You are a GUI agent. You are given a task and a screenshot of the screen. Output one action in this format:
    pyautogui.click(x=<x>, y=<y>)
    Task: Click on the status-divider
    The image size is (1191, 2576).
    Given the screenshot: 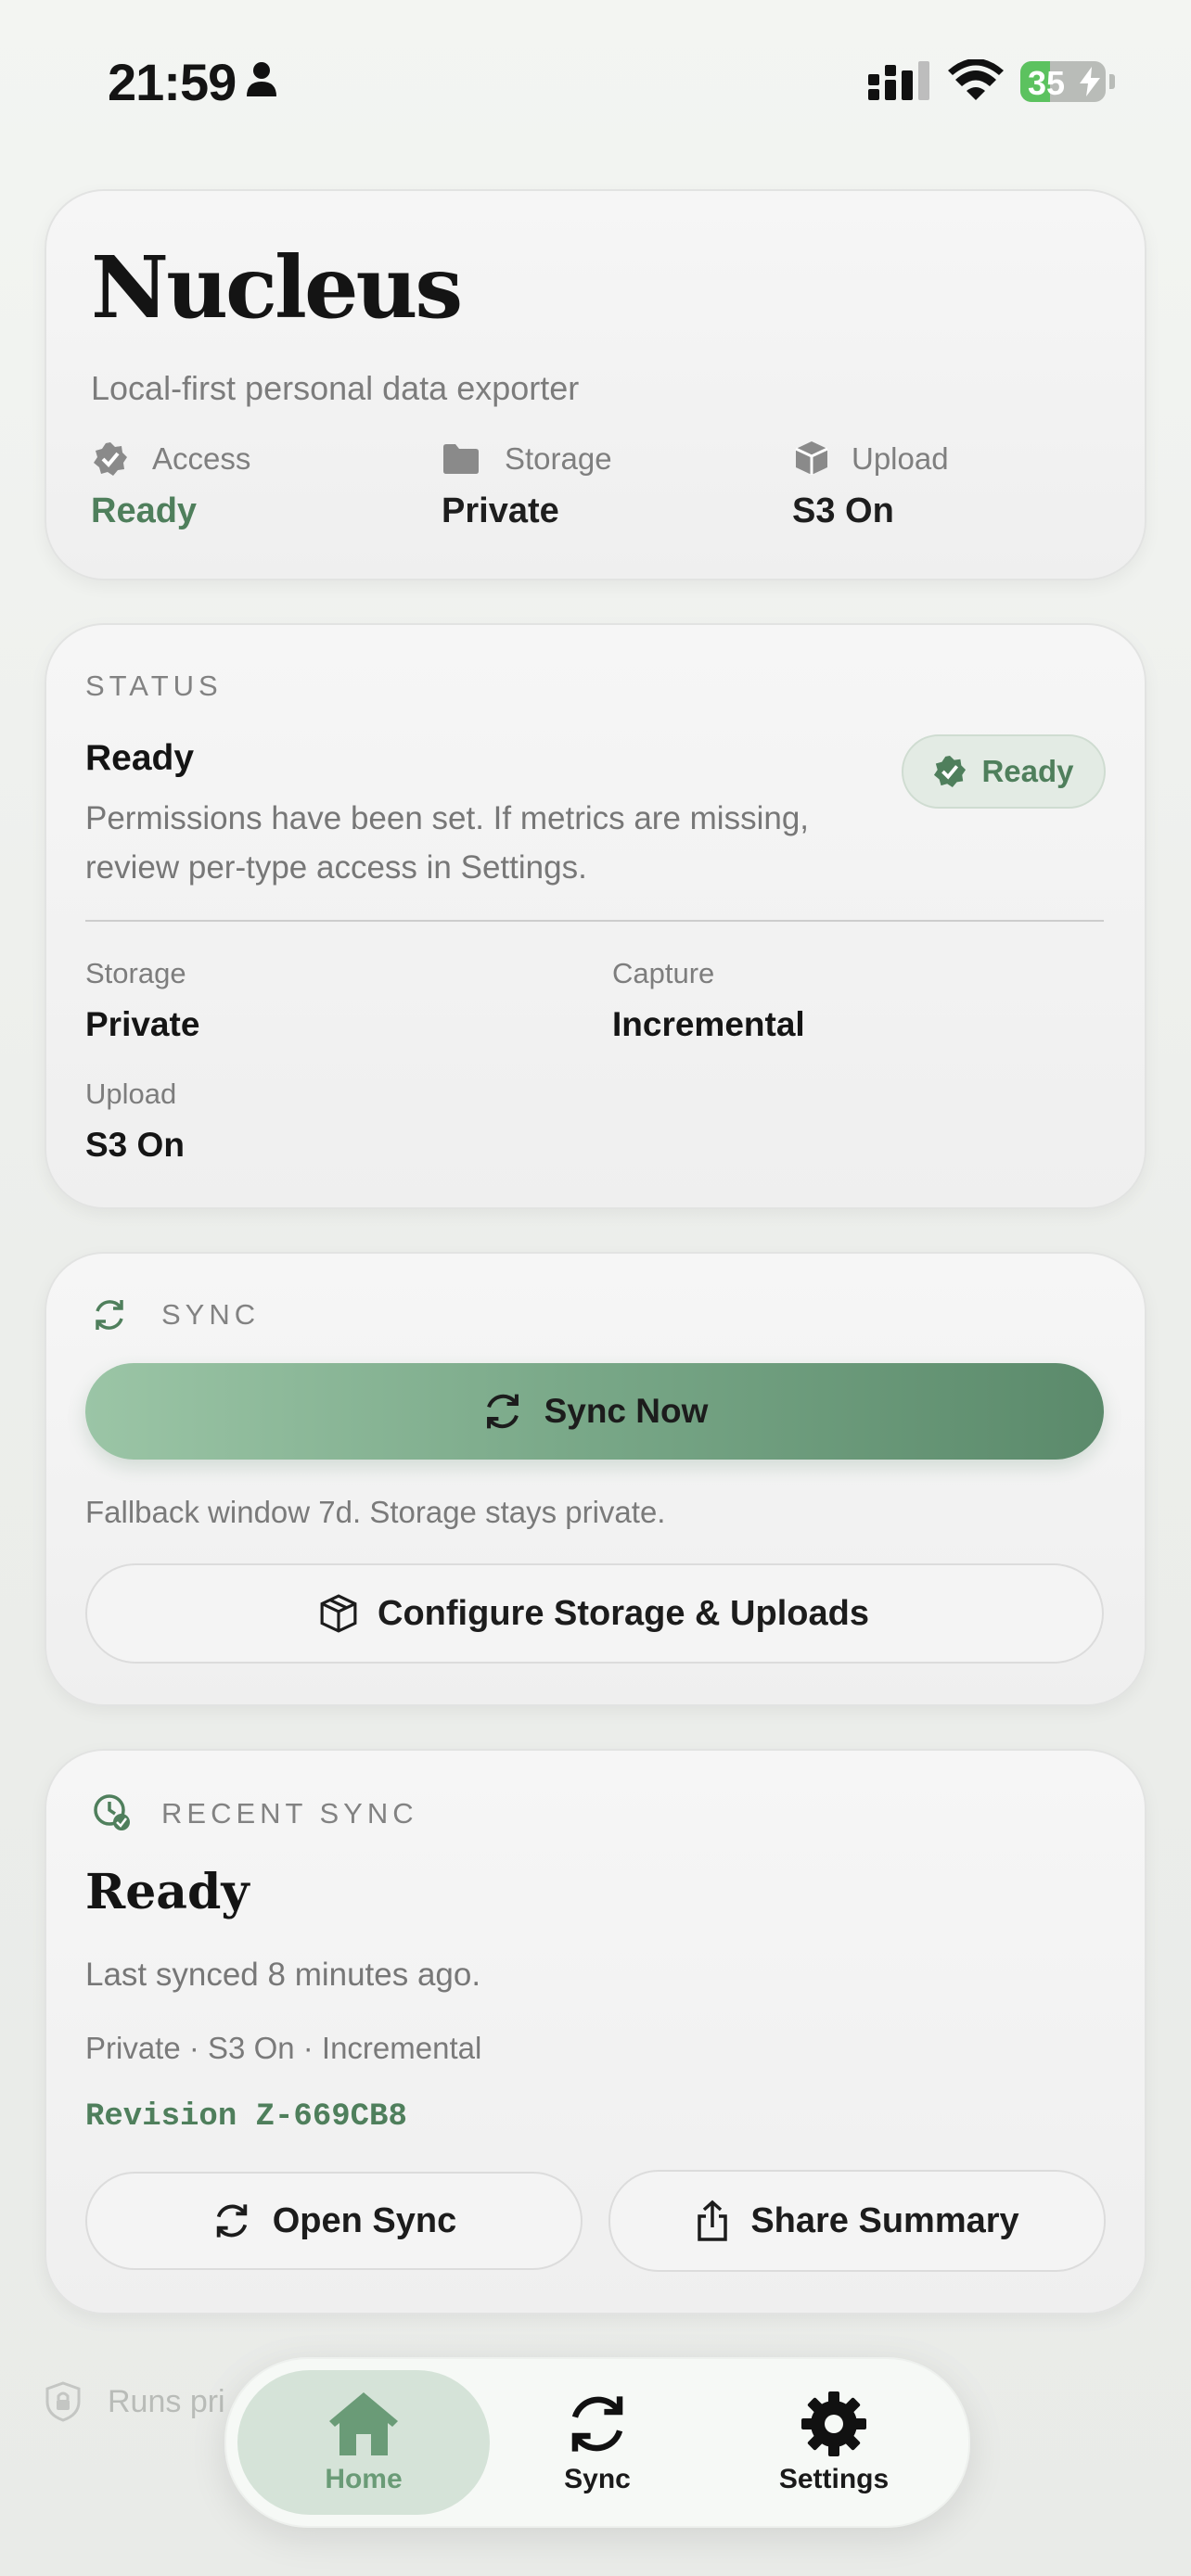 What is the action you would take?
    pyautogui.click(x=594, y=921)
    